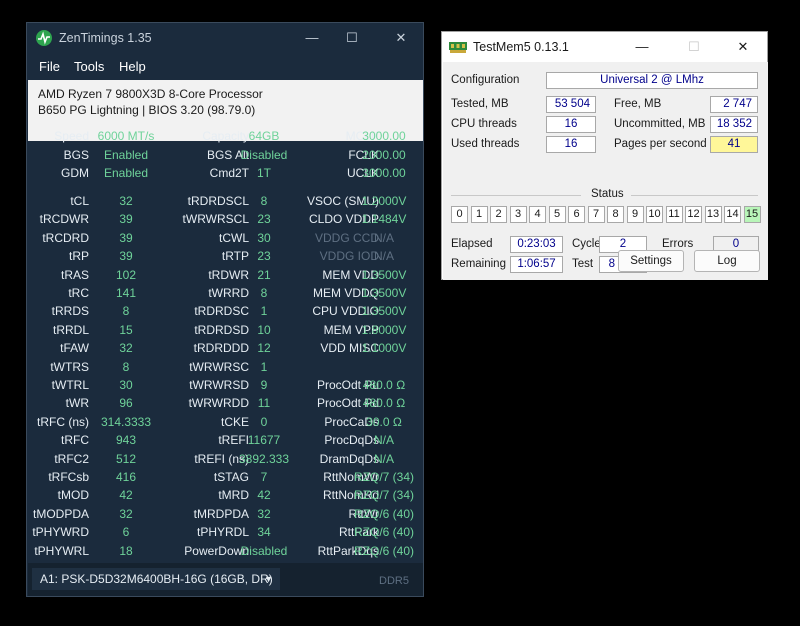 This screenshot has height=626, width=800. What do you see at coordinates (651, 261) in the screenshot?
I see `settings-button: Settings` at bounding box center [651, 261].